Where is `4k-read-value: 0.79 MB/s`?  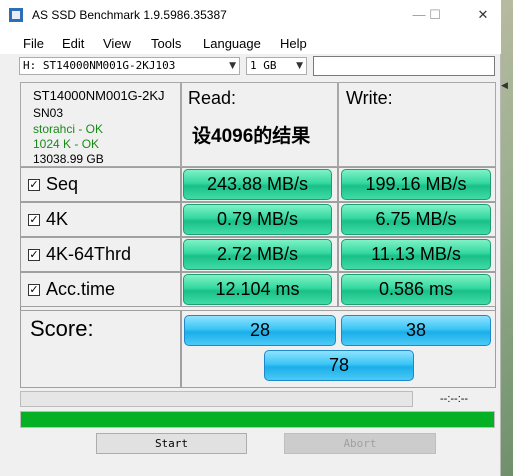
4k-read-value: 0.79 MB/s is located at coordinates (257, 219).